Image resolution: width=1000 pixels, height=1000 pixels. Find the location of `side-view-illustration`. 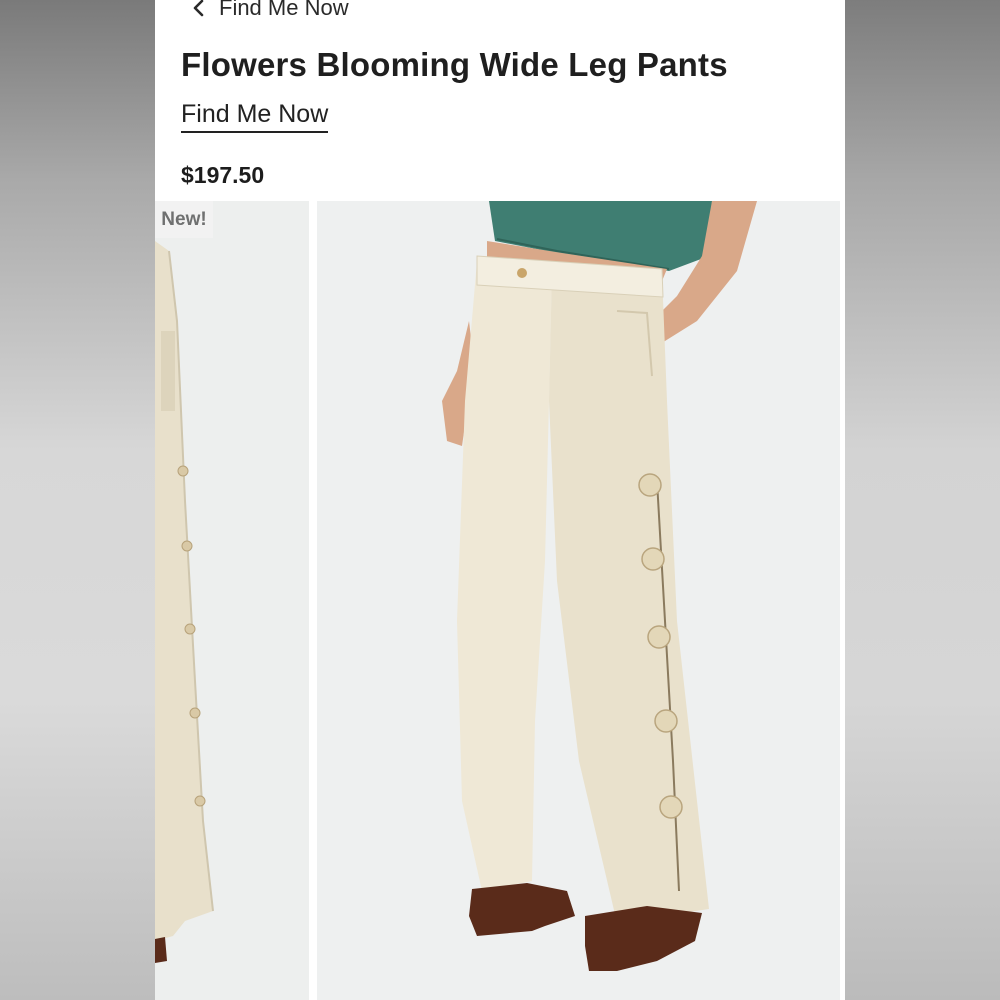

side-view-illustration is located at coordinates (232, 600).